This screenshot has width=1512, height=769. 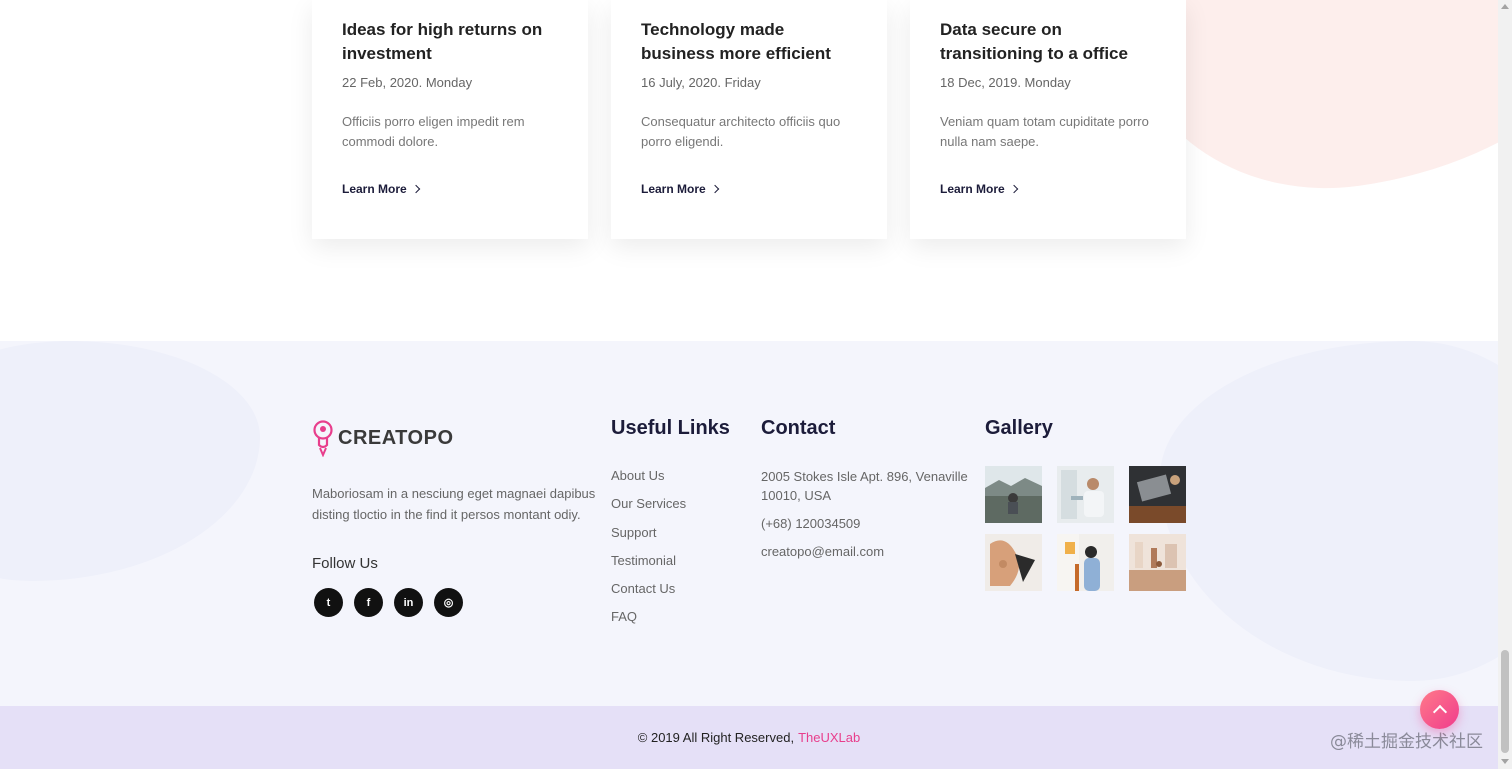 I want to click on copyright-bar: © 2019 All Right Reserved, TheUXLab, so click(x=749, y=737).